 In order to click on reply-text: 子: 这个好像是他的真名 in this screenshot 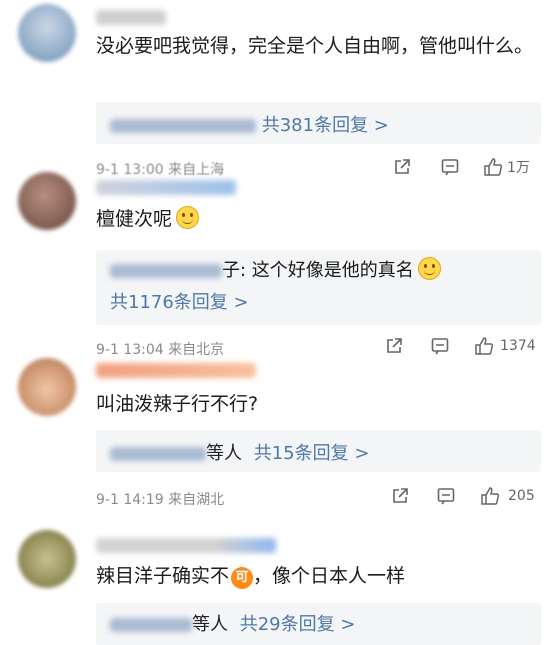, I will do `click(331, 269)`.